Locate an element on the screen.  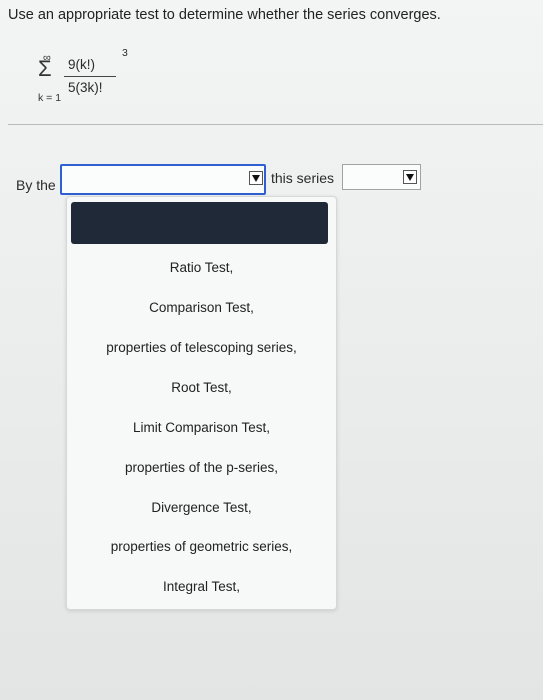
option-p-series: properties of the p-series, is located at coordinates (201, 467).